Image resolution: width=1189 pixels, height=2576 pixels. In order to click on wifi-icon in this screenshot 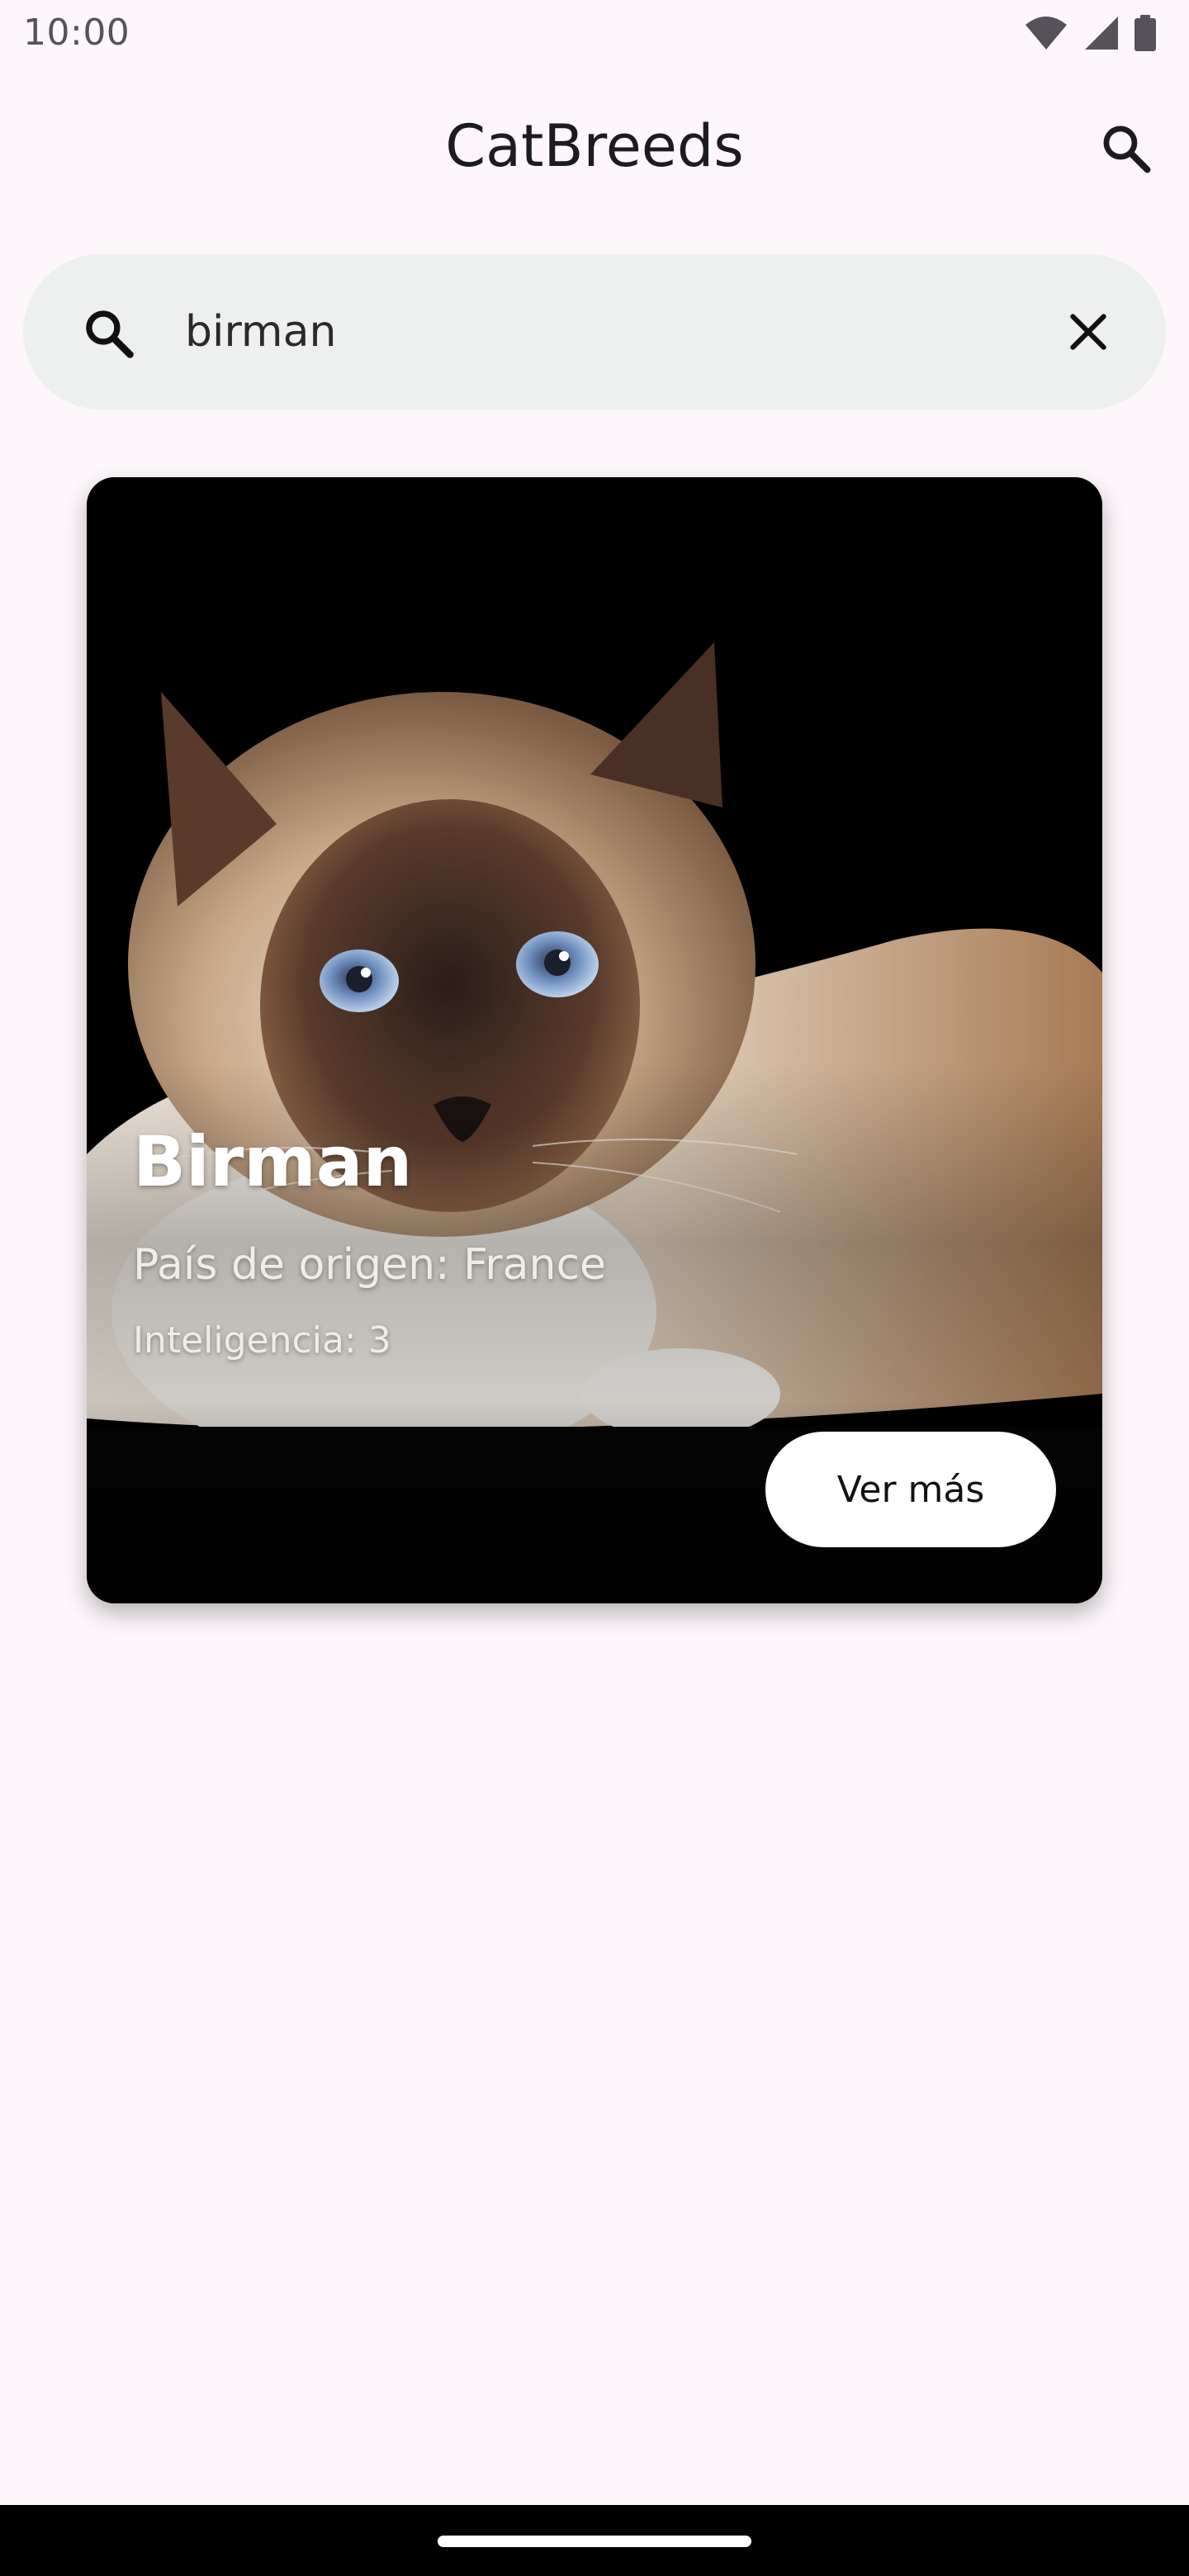, I will do `click(1046, 33)`.